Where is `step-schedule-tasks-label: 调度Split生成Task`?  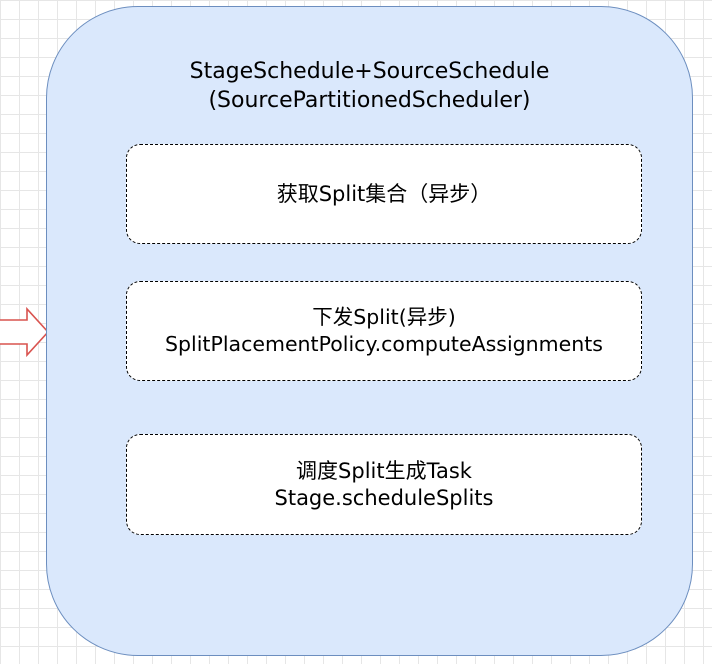 step-schedule-tasks-label: 调度Split生成Task is located at coordinates (384, 470).